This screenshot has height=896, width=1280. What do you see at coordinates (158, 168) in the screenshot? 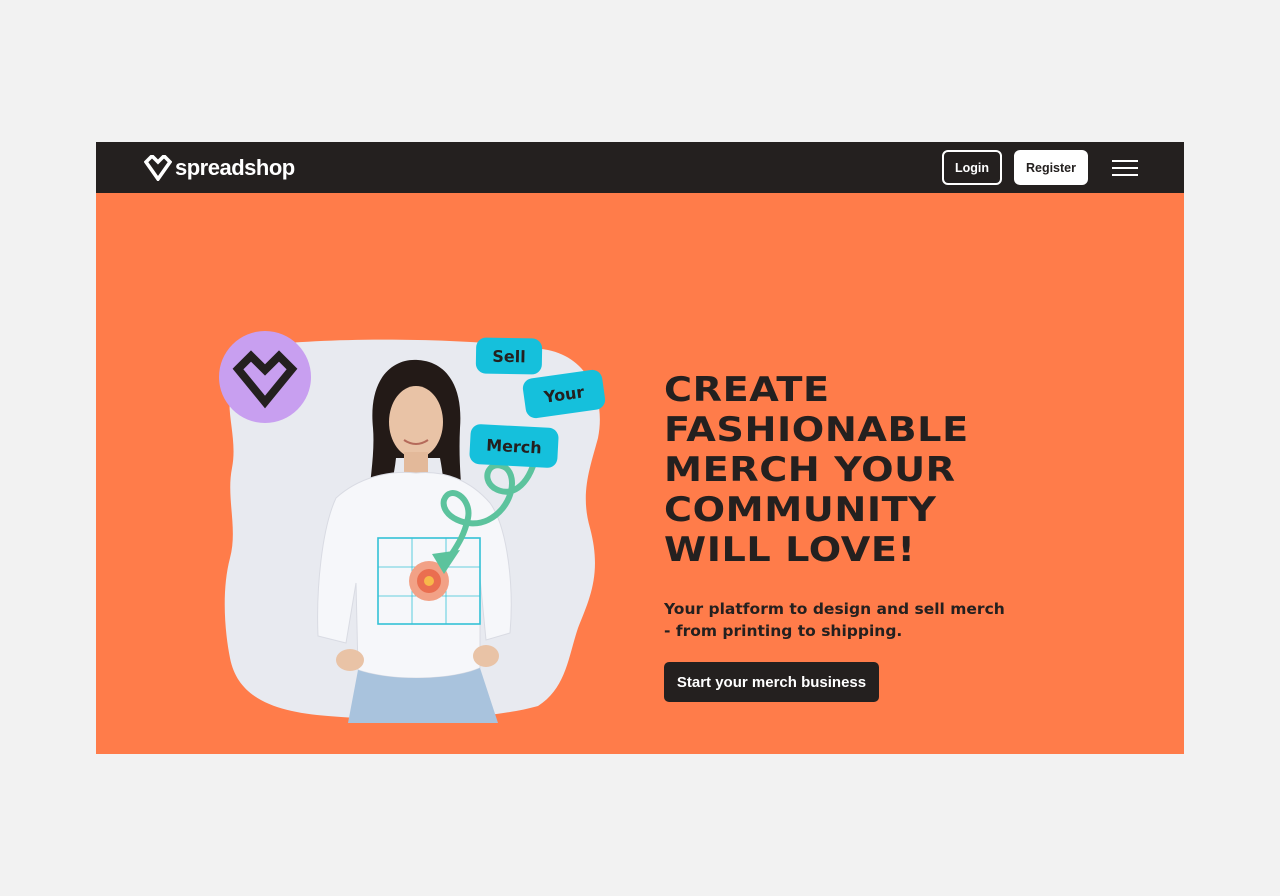
I see `heart-icon` at bounding box center [158, 168].